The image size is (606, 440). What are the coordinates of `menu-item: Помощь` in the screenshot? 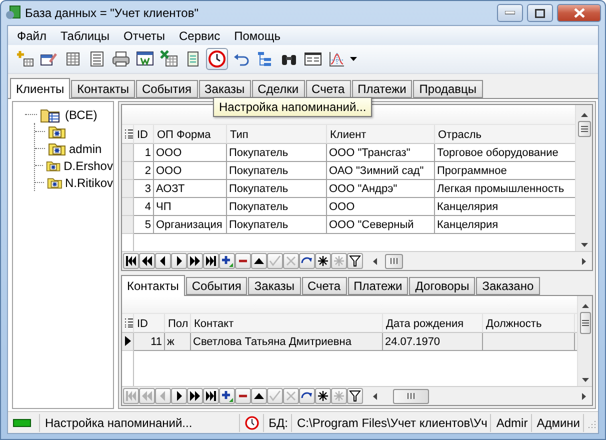 It's located at (257, 35).